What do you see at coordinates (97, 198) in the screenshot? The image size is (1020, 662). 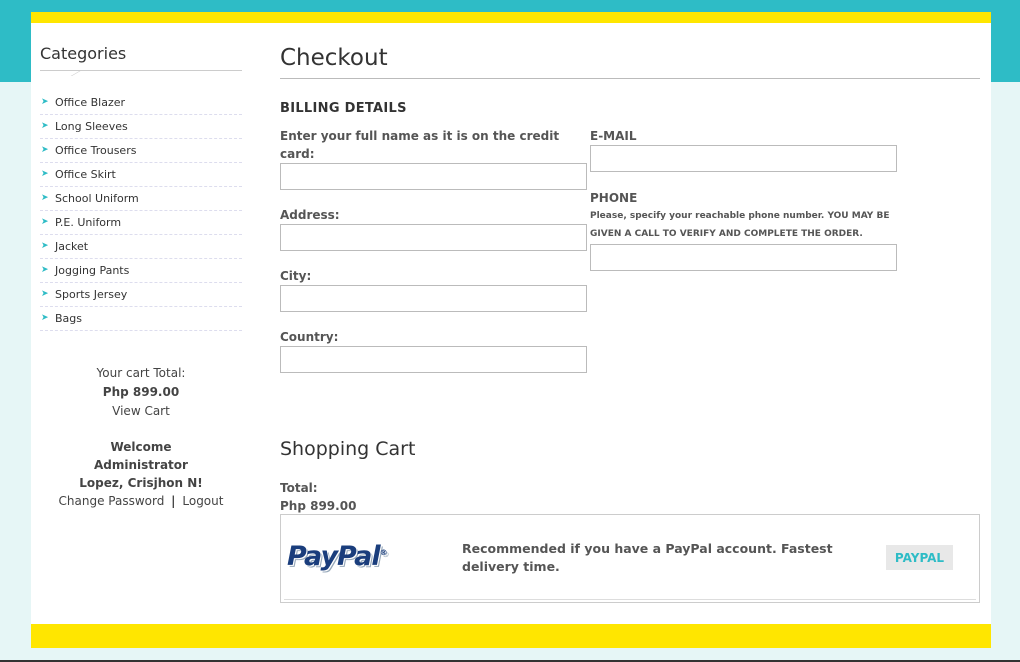 I see `category-label: School Uniform` at bounding box center [97, 198].